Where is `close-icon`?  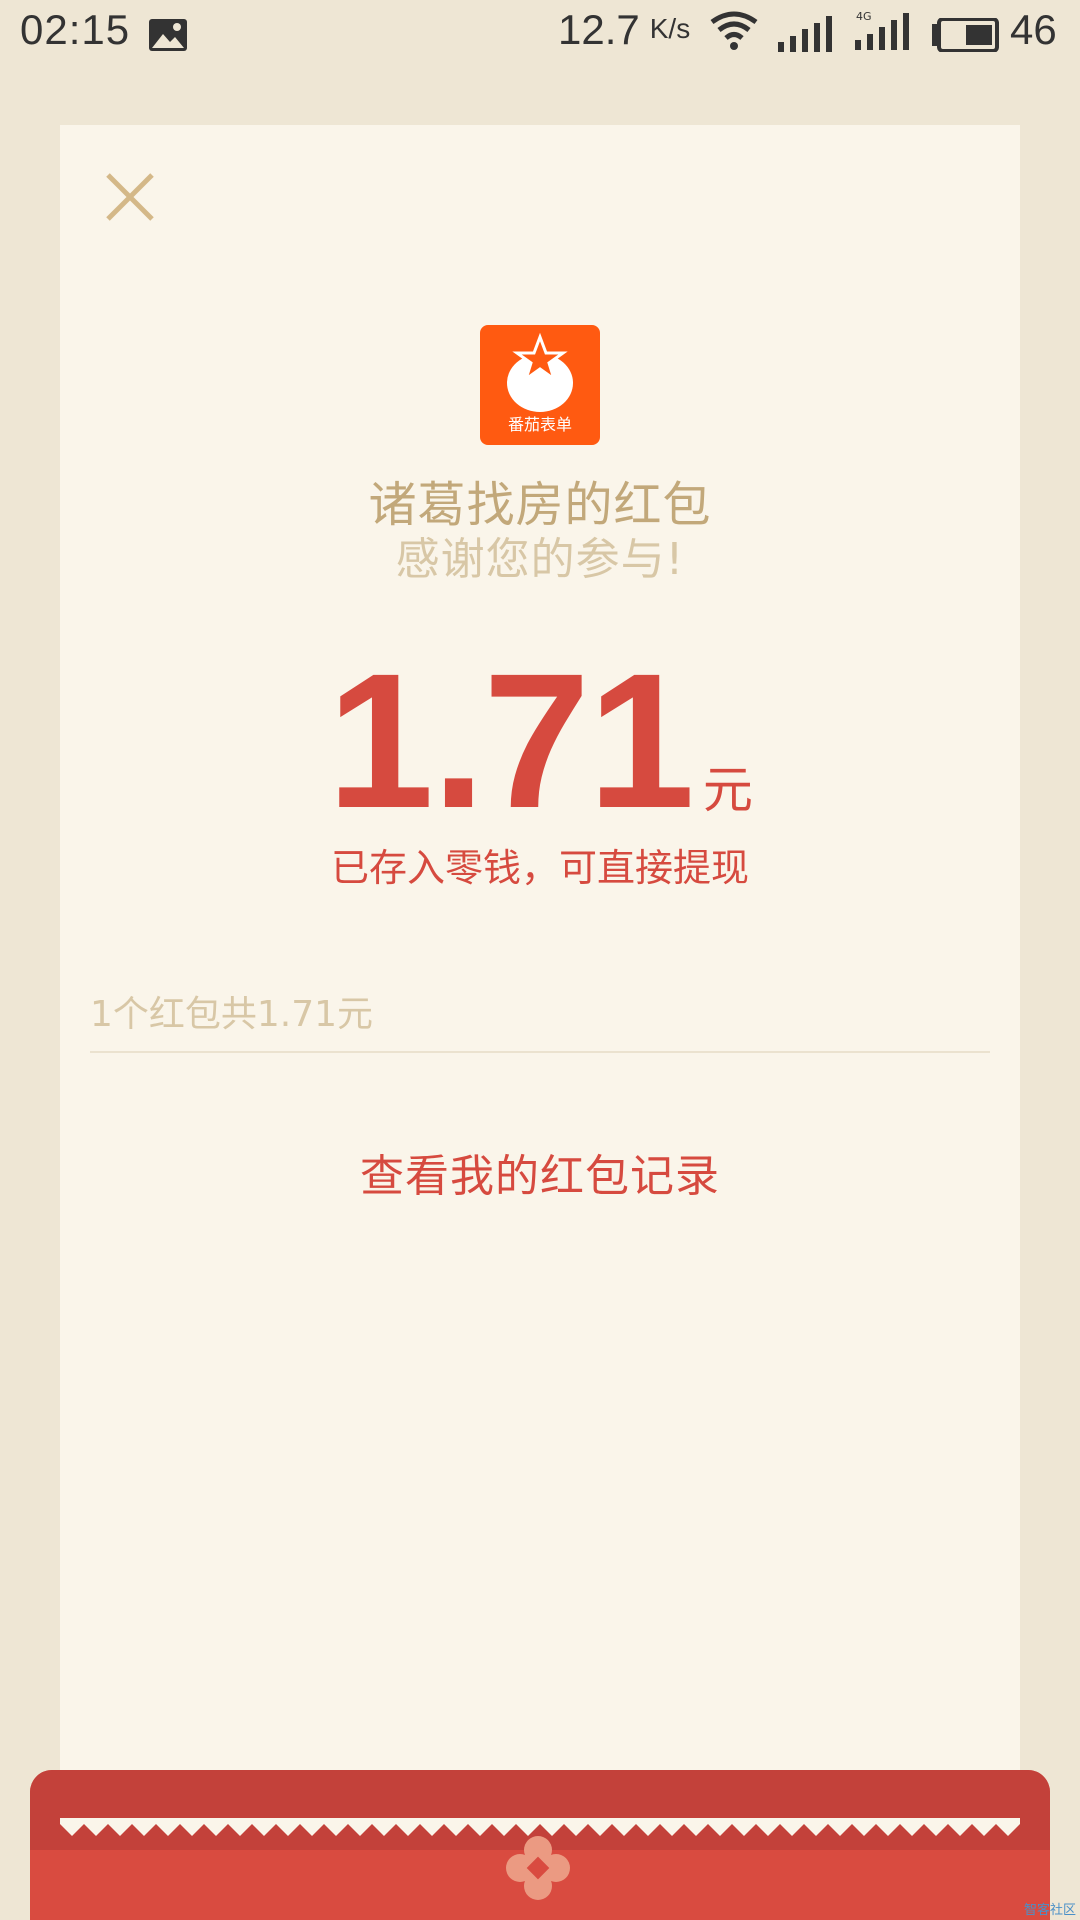
close-icon is located at coordinates (130, 197).